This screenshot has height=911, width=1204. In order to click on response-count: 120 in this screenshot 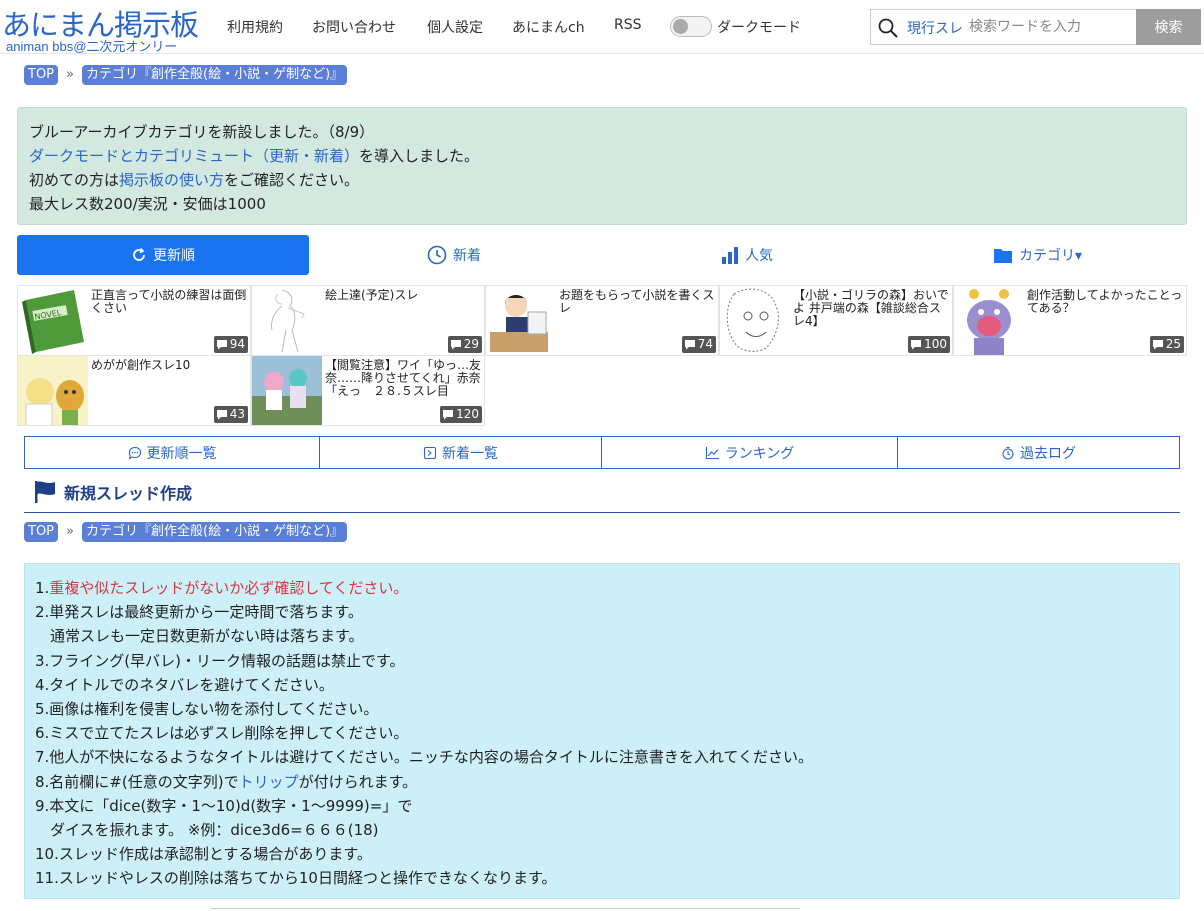, I will do `click(461, 414)`.